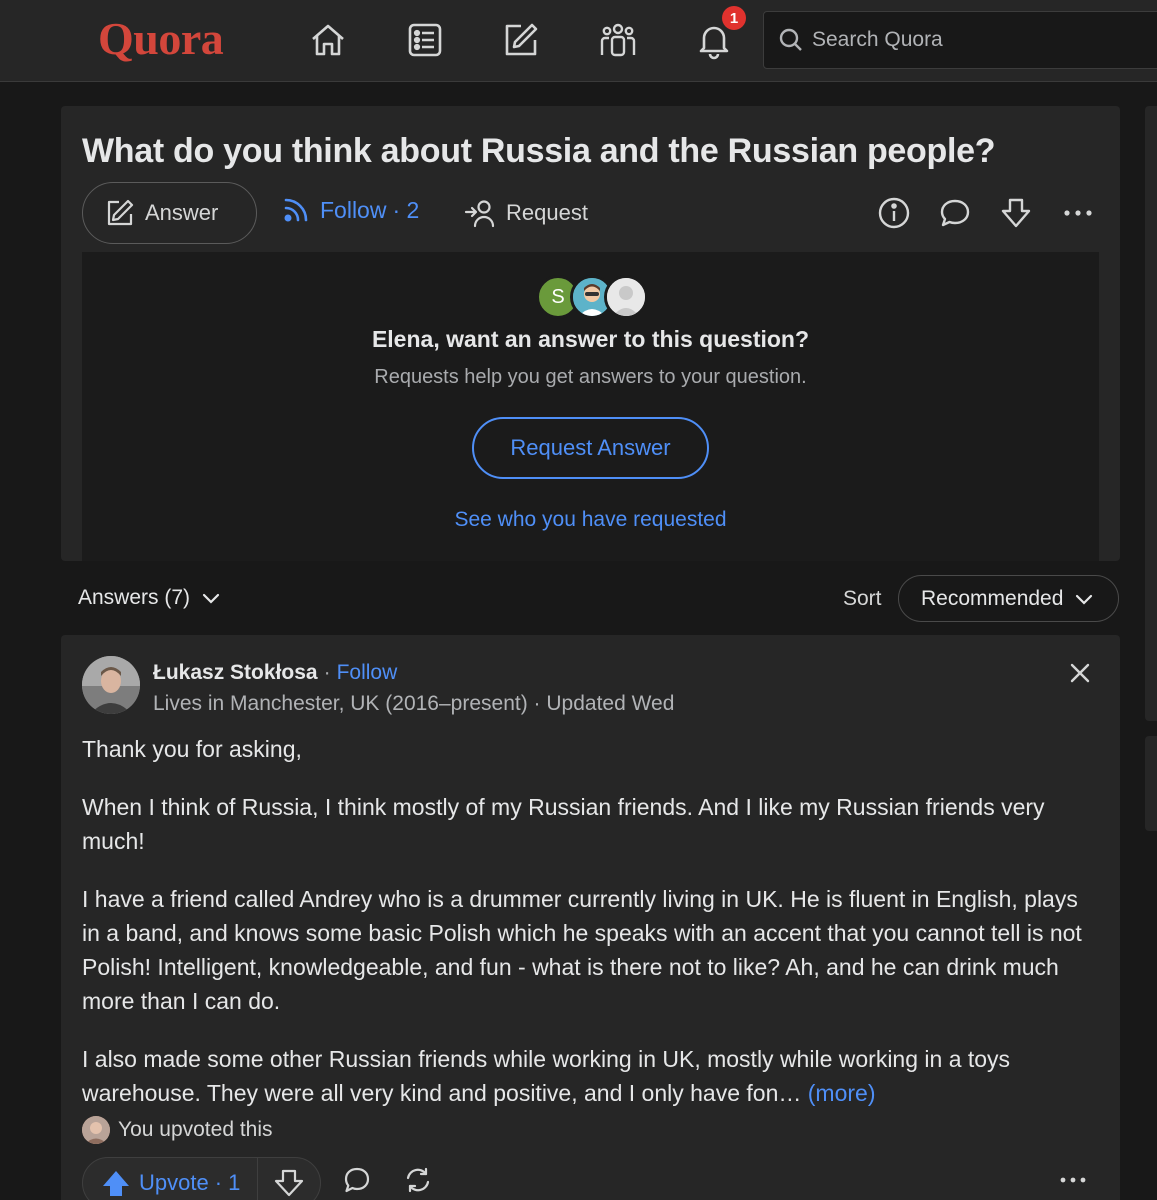  I want to click on upvote-button: Upvote · 1, so click(170, 1179).